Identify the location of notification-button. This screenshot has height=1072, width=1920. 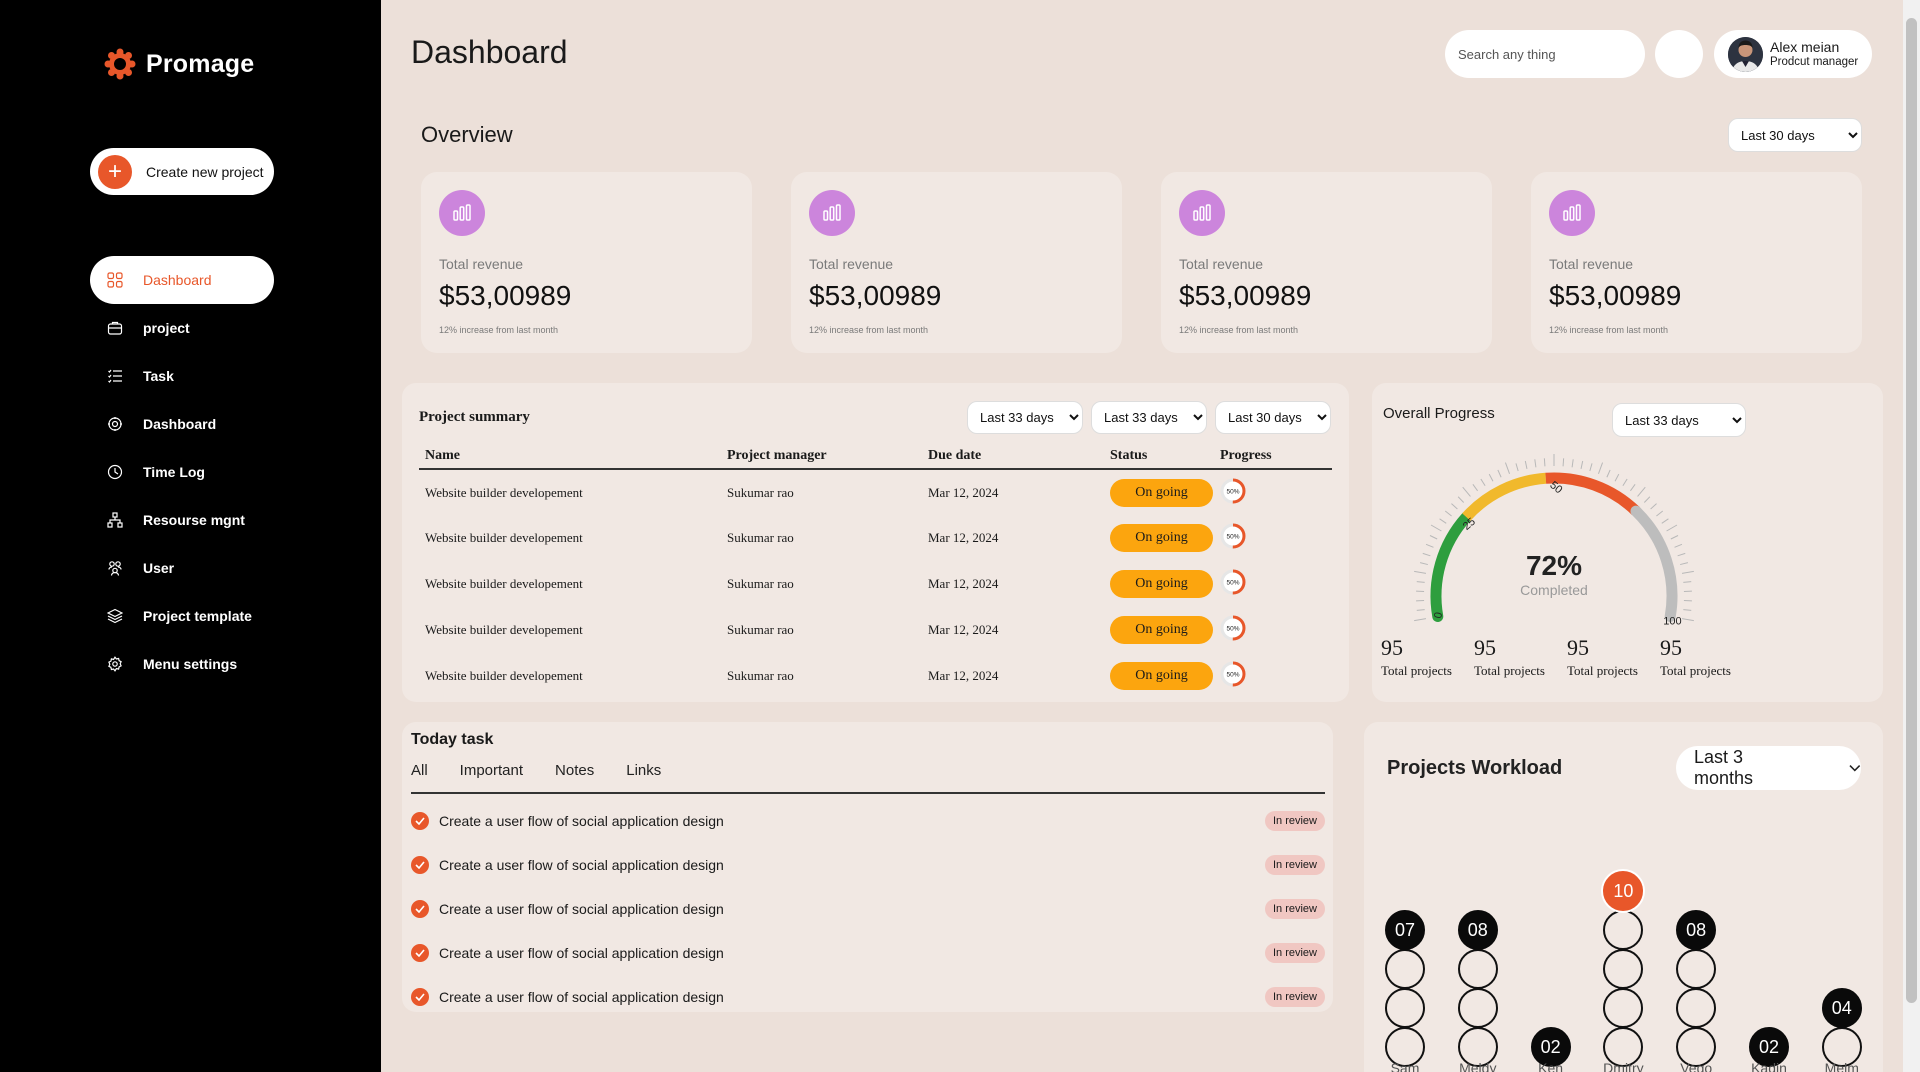
(1679, 54).